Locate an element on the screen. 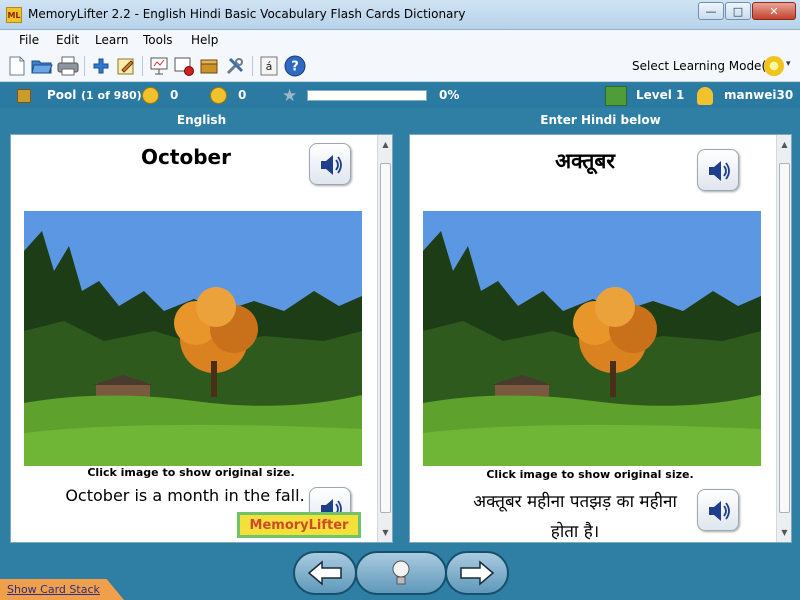  arrow-left-icon is located at coordinates (324, 573).